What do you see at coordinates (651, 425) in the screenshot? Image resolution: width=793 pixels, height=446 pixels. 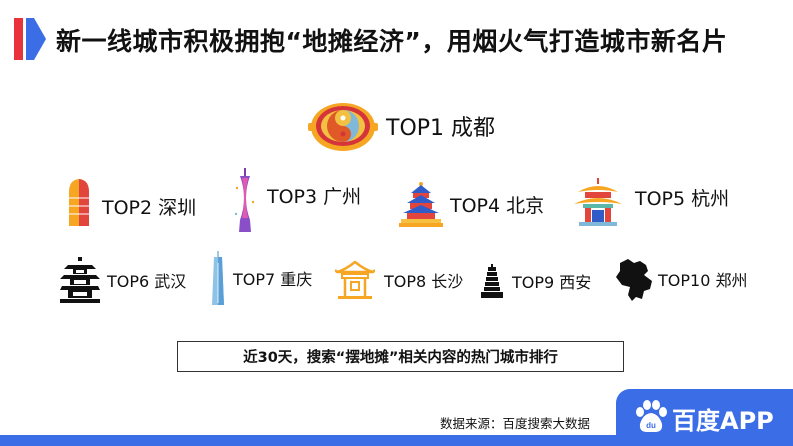 I see `baidu-logo-text: du` at bounding box center [651, 425].